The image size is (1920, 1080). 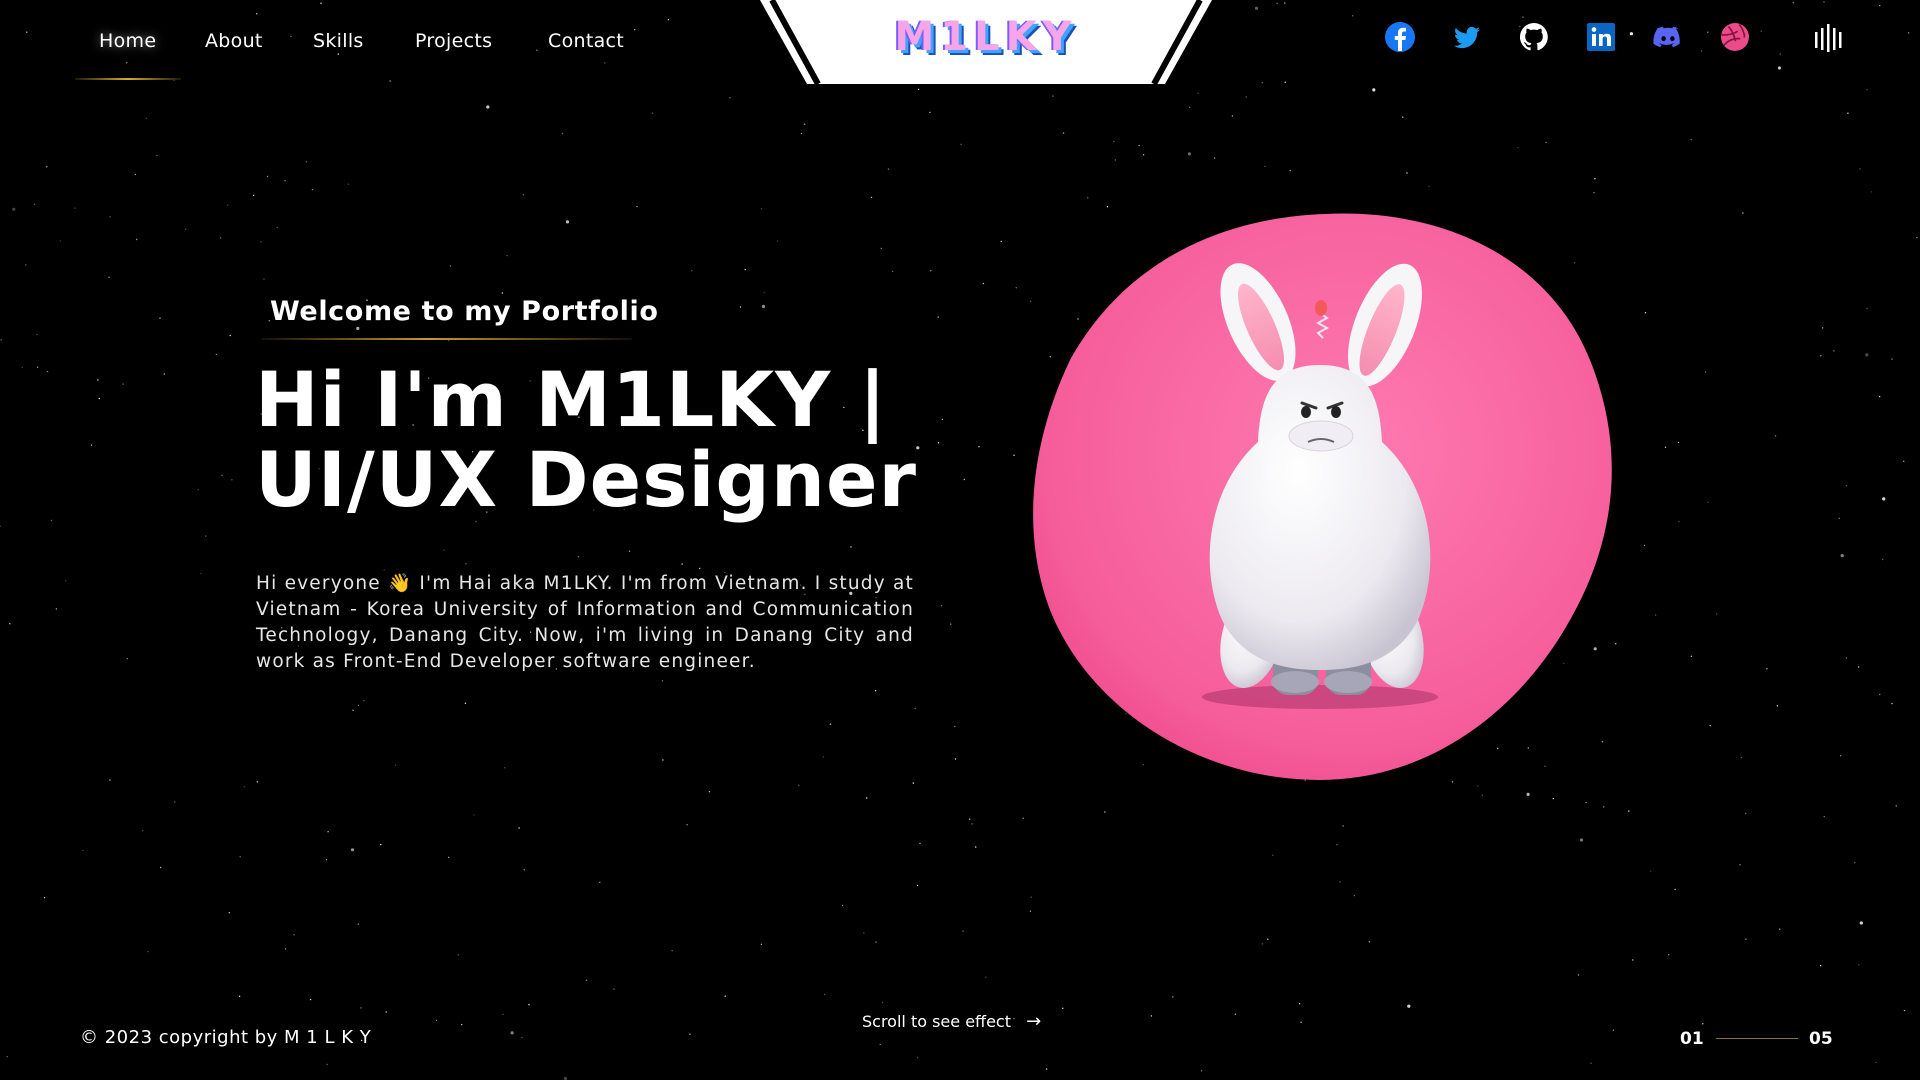 I want to click on hero-headline: Hi I'm M1LKY | UI/UX Designer, so click(x=635, y=440).